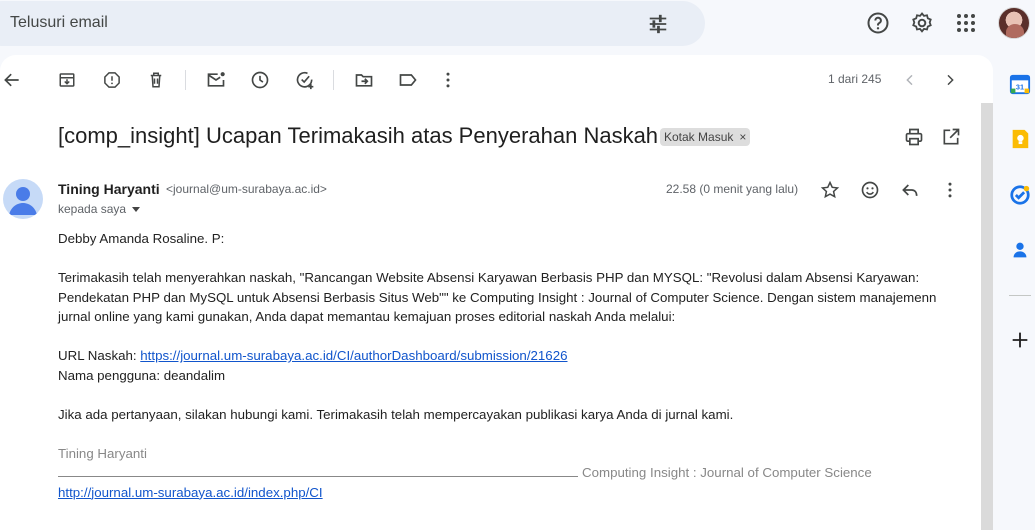 This screenshot has height=530, width=1035. Describe the element at coordinates (109, 189) in the screenshot. I see `sender-name: Tining Haryanti` at that location.